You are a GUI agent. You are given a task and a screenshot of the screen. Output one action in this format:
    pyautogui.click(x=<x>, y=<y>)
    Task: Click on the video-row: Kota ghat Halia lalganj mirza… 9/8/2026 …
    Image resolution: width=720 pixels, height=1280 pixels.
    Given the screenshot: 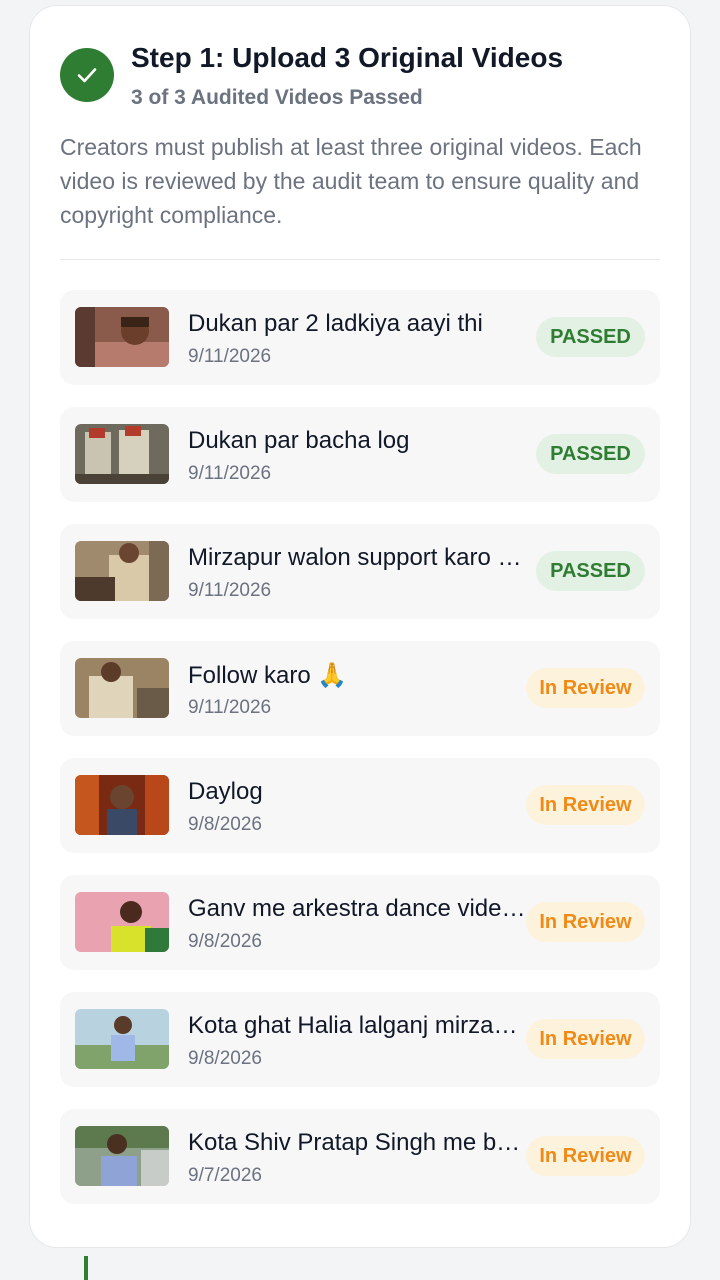 What is the action you would take?
    pyautogui.click(x=360, y=1039)
    